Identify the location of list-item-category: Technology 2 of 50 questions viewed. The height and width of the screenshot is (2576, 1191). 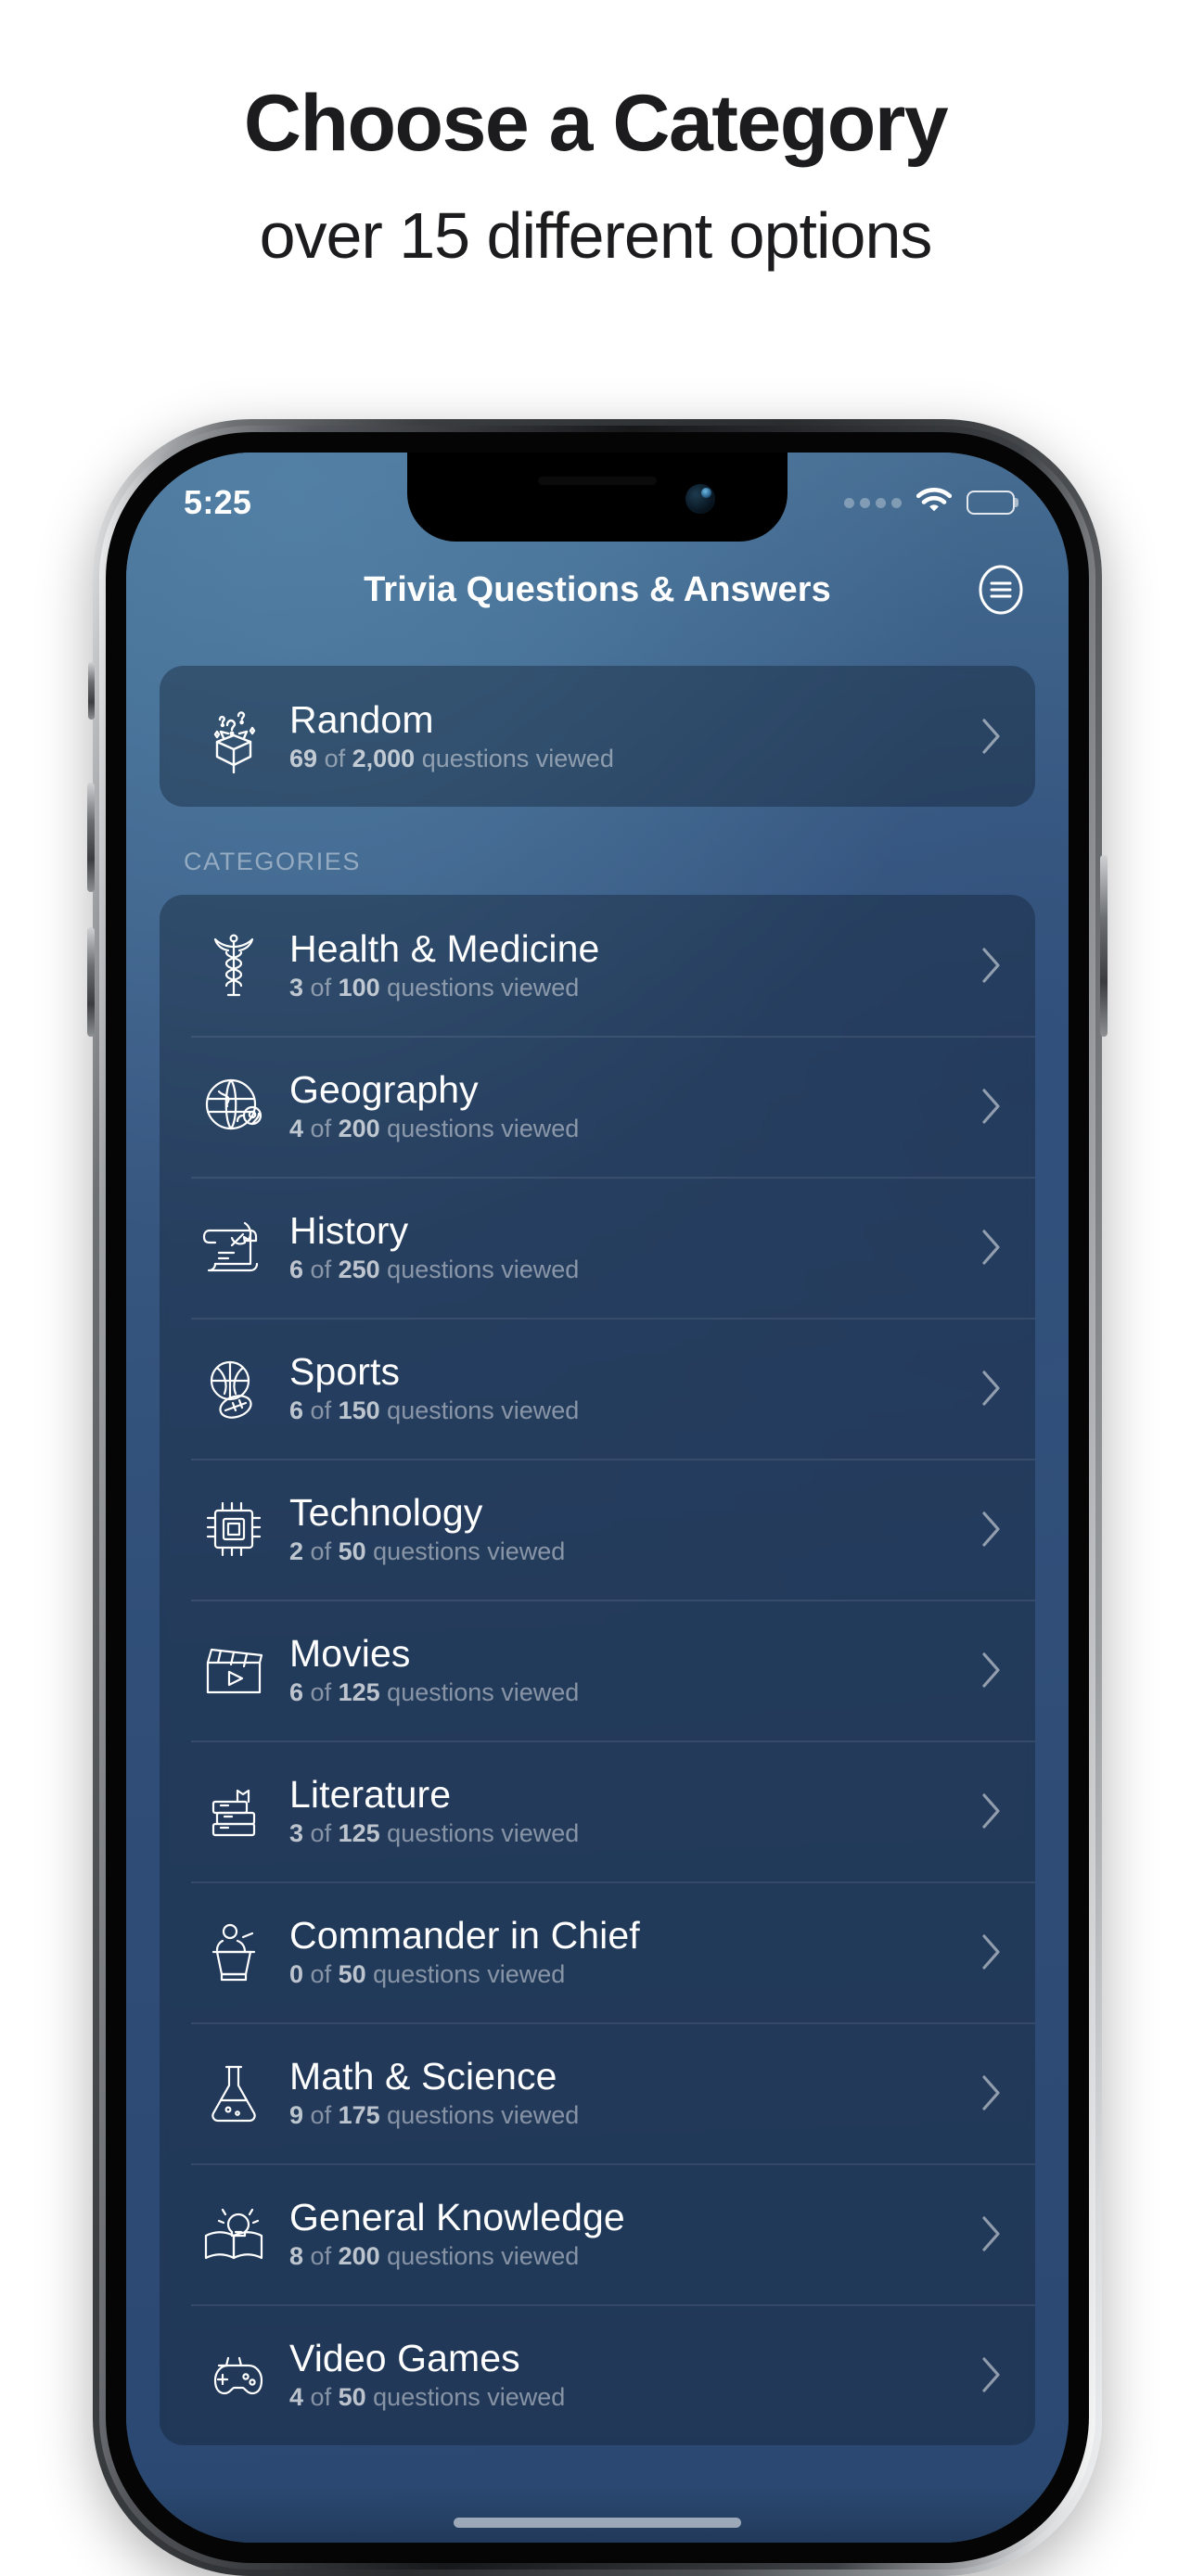
(597, 1530).